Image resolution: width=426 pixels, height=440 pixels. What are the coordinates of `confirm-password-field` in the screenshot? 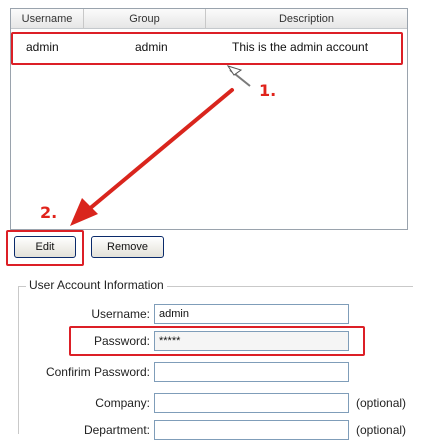 It's located at (251, 372).